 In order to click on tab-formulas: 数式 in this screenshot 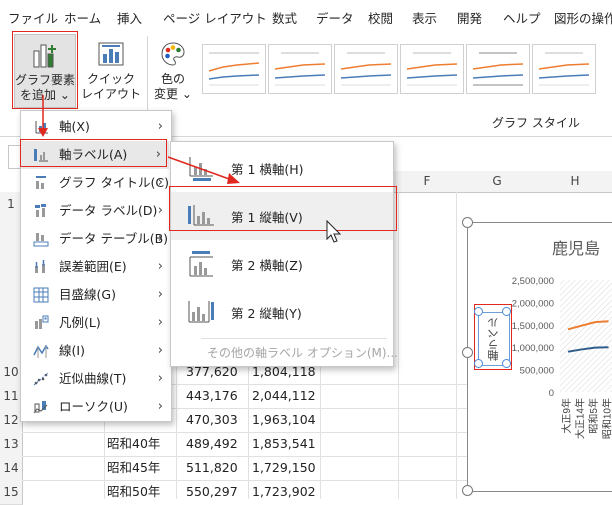, I will do `click(284, 17)`.